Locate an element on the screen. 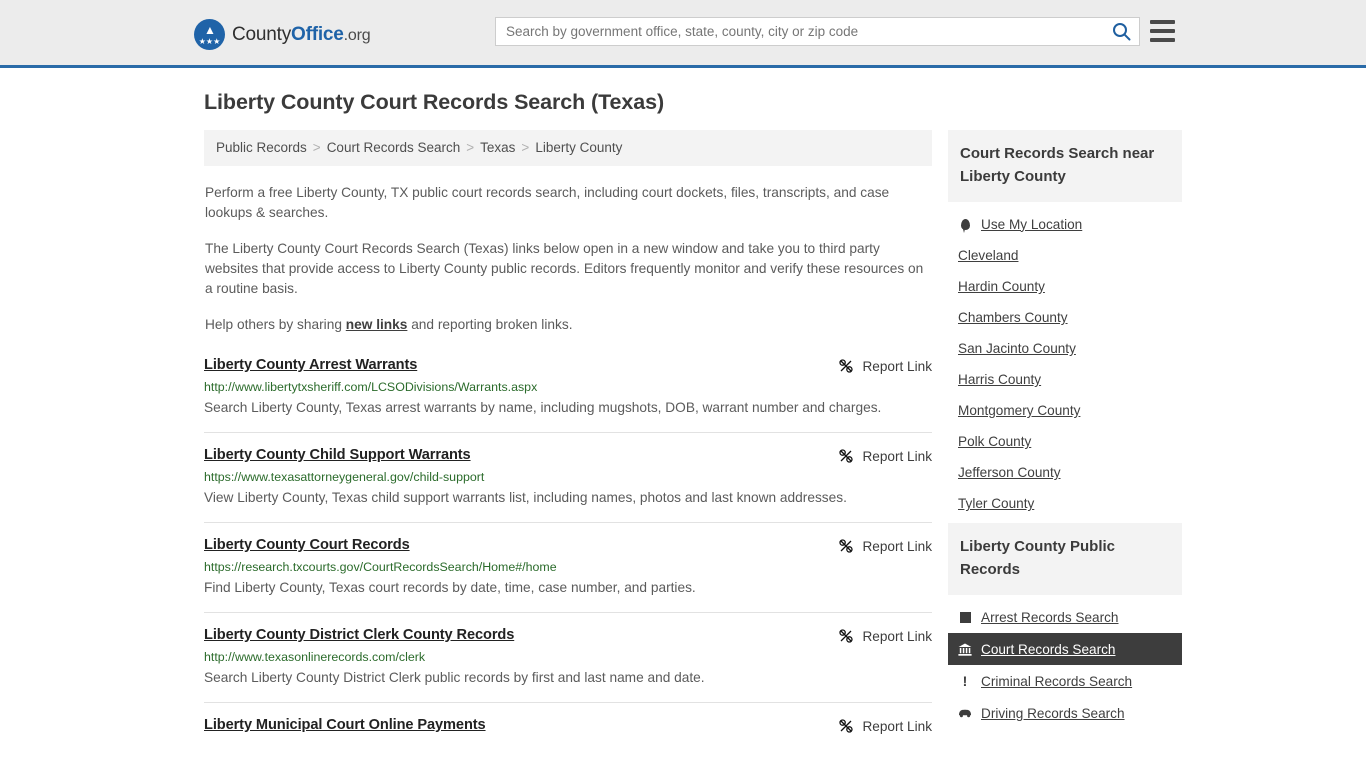 The image size is (1366, 768). sidebar-item-use-my-location: Use My Location is located at coordinates (1065, 224).